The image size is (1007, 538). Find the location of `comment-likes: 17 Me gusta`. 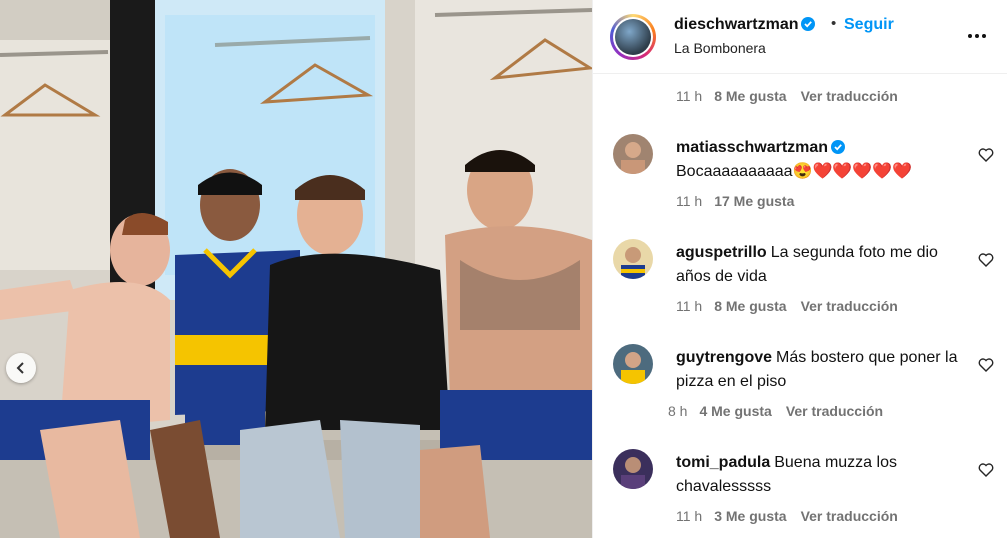

comment-likes: 17 Me gusta is located at coordinates (754, 201).